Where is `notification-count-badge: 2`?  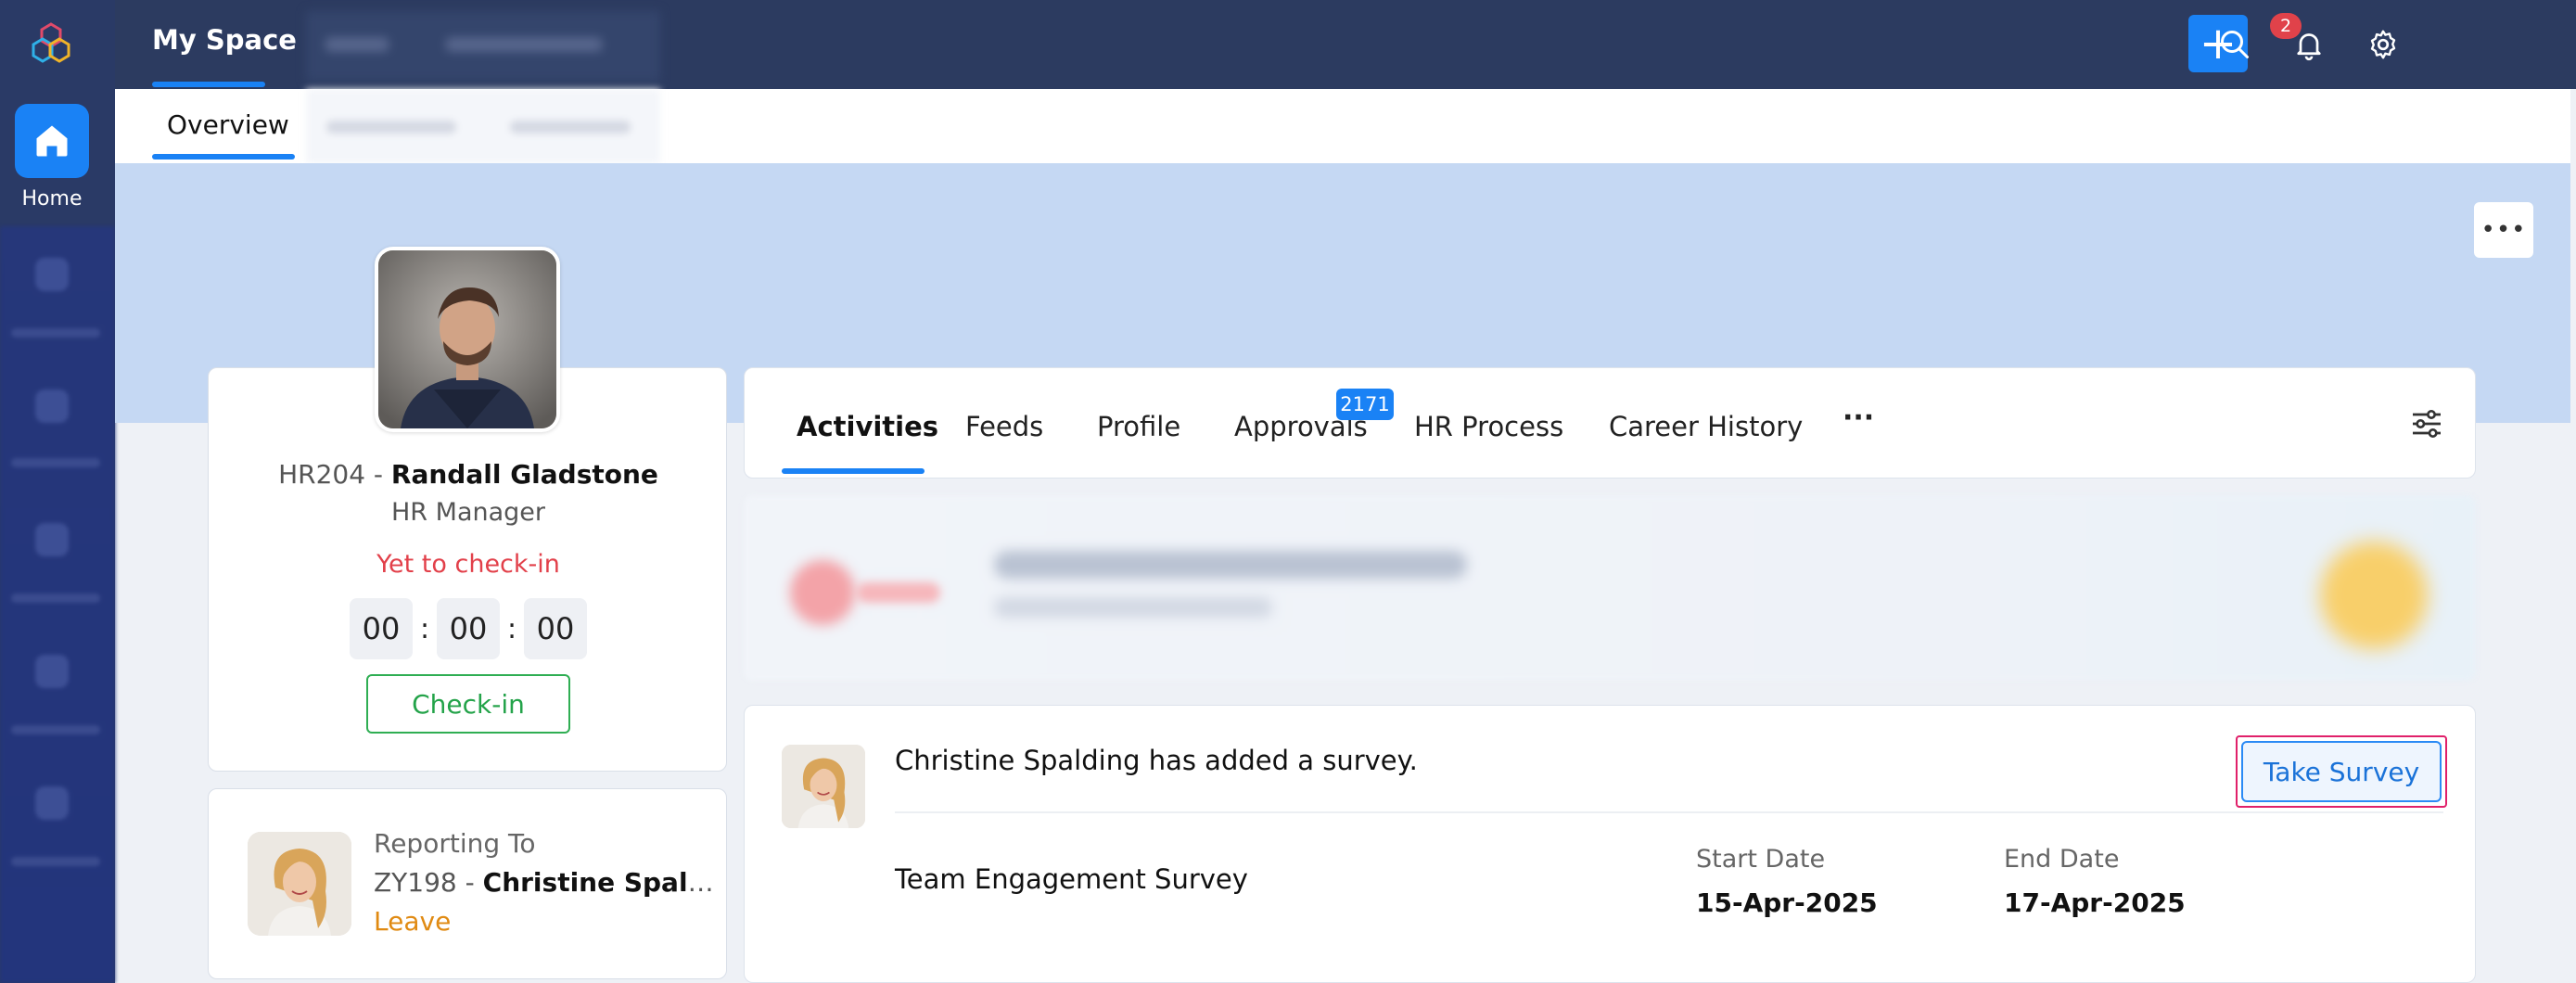 notification-count-badge: 2 is located at coordinates (2286, 26).